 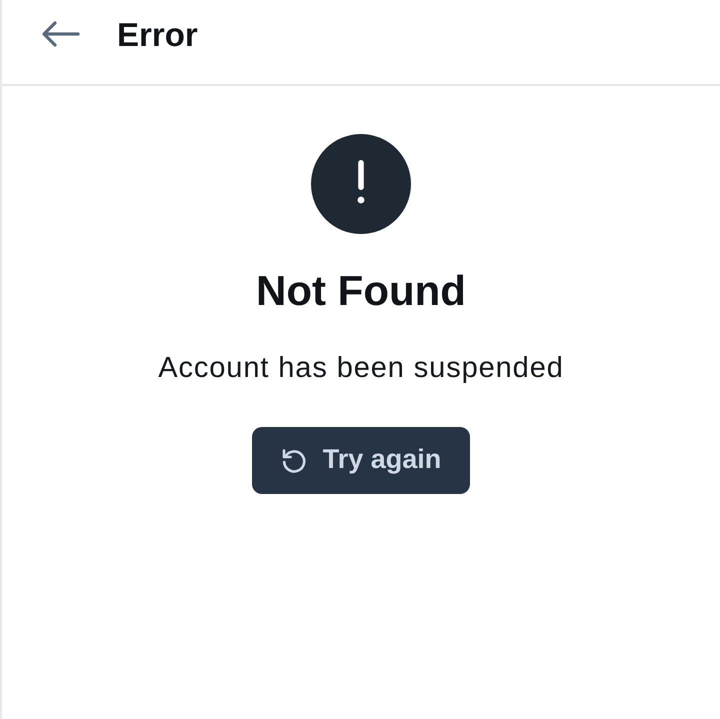 What do you see at coordinates (361, 460) in the screenshot?
I see `try-again-button: Try again` at bounding box center [361, 460].